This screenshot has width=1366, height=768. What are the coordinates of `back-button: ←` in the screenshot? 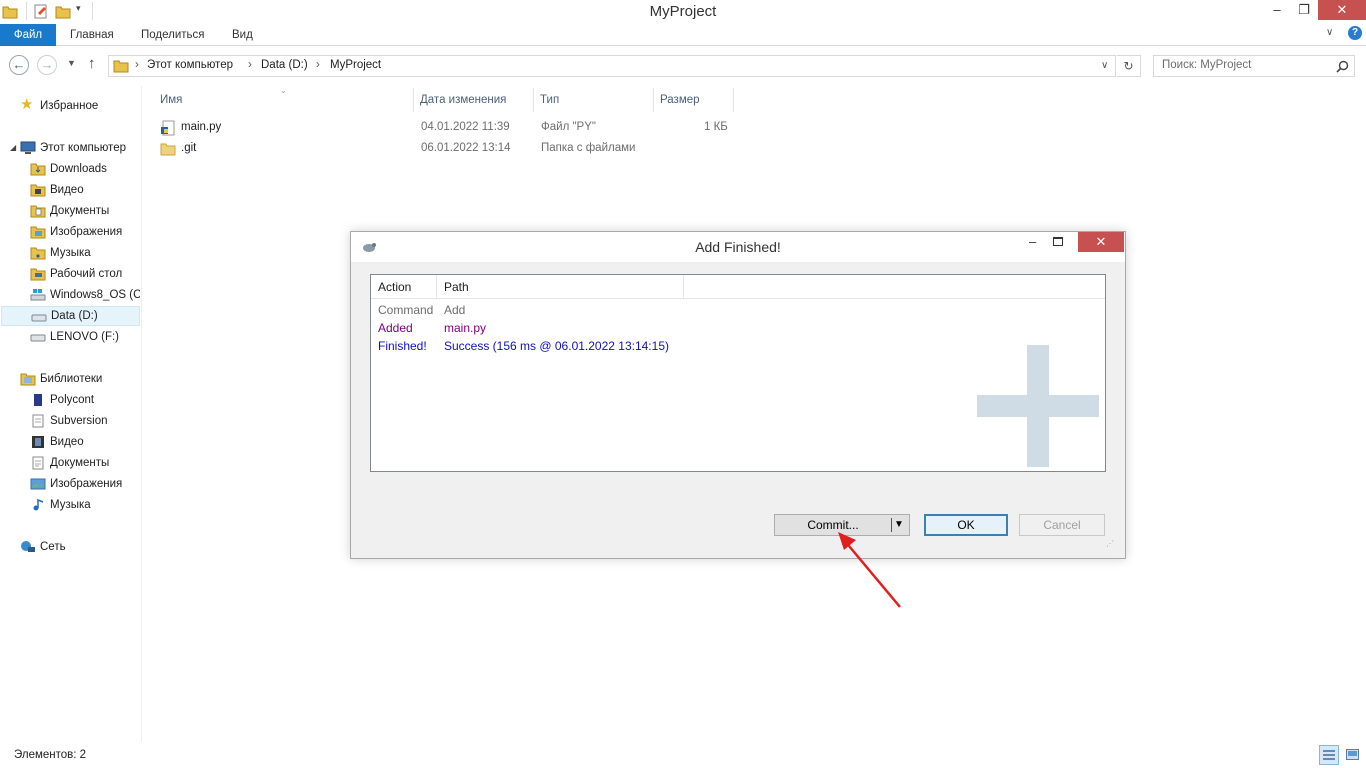 It's located at (19, 65).